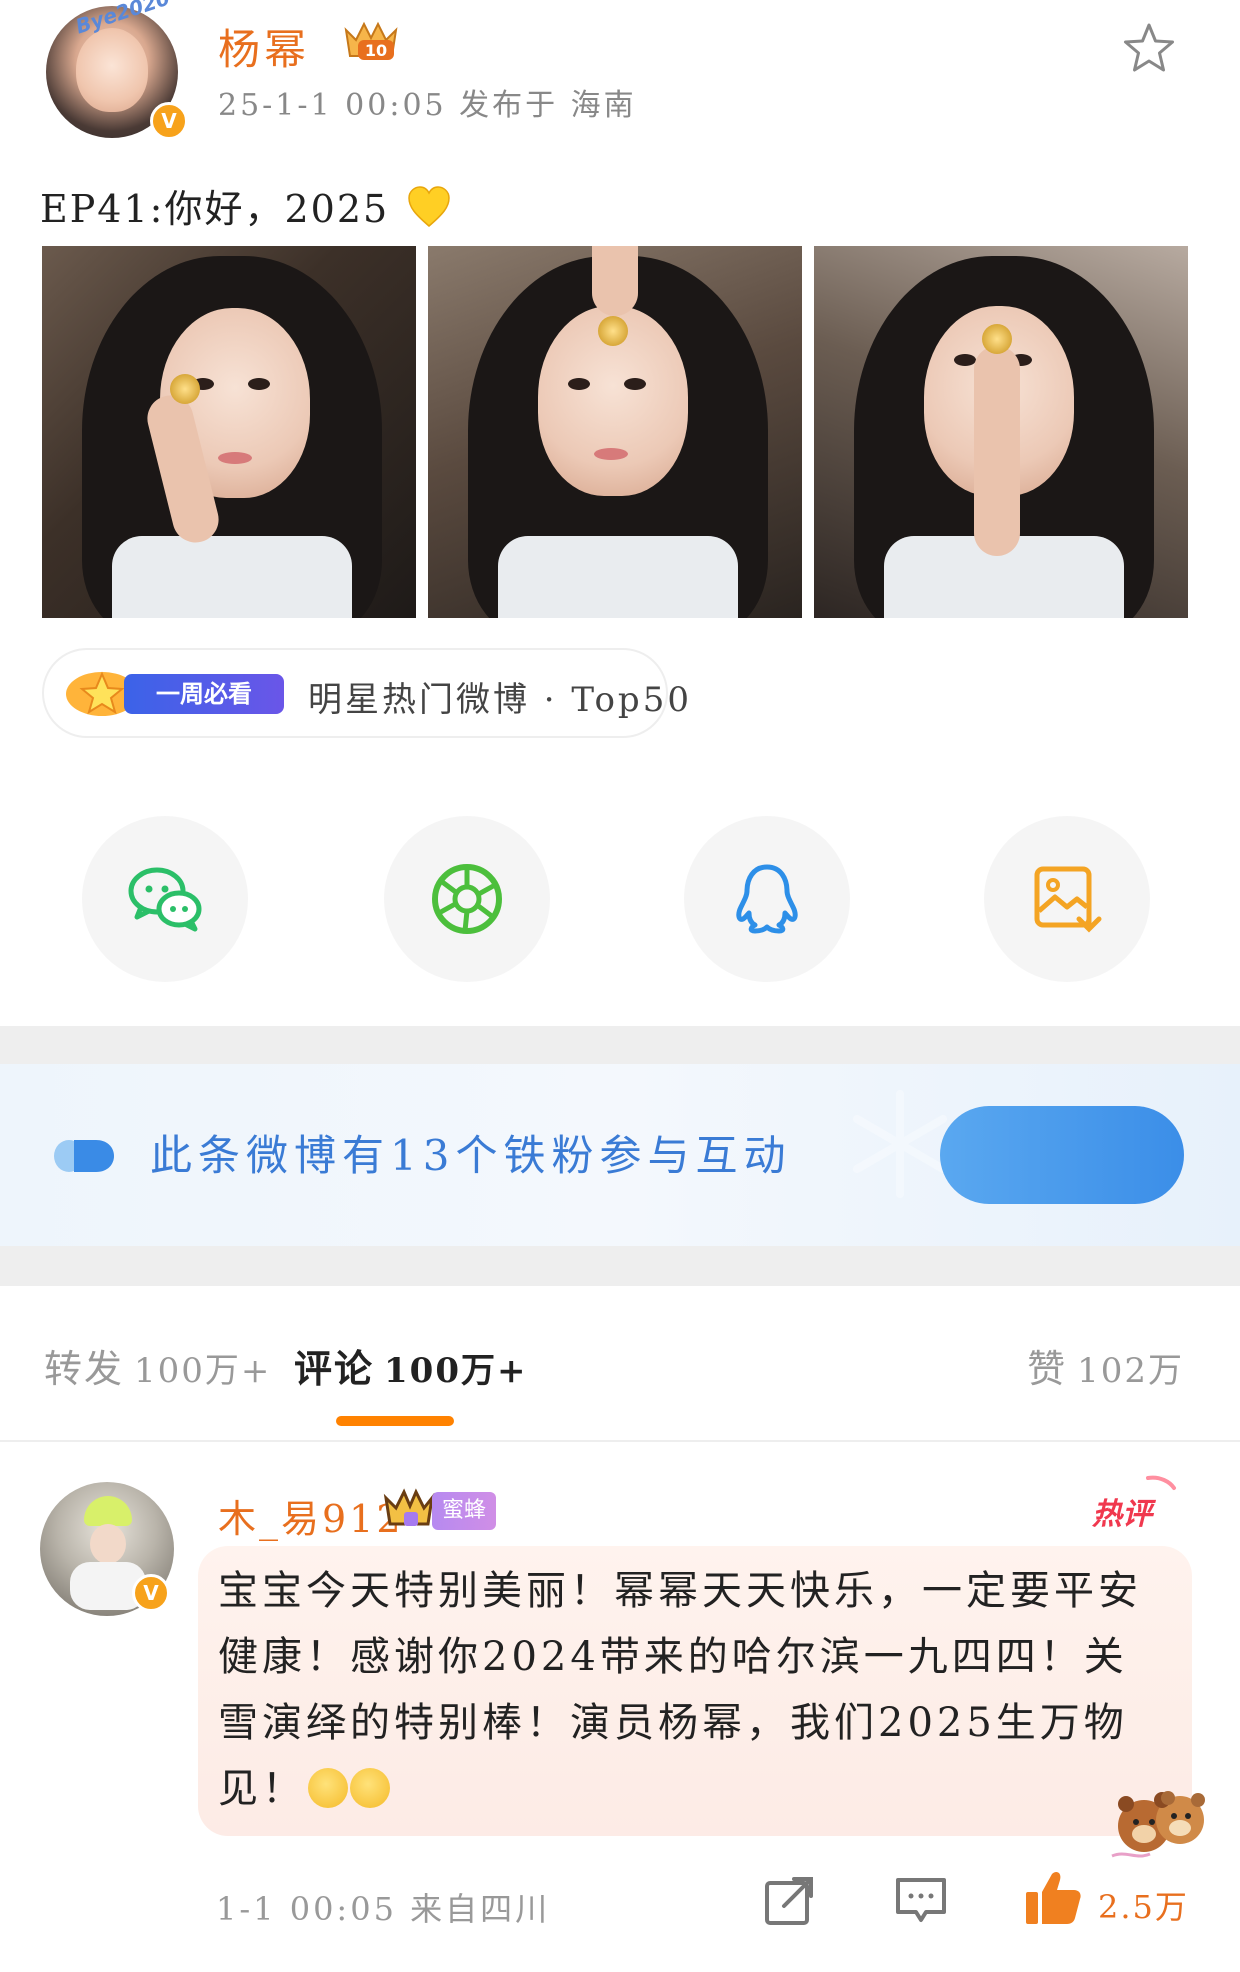  I want to click on tab-like: 赞 102万, so click(1105, 1365).